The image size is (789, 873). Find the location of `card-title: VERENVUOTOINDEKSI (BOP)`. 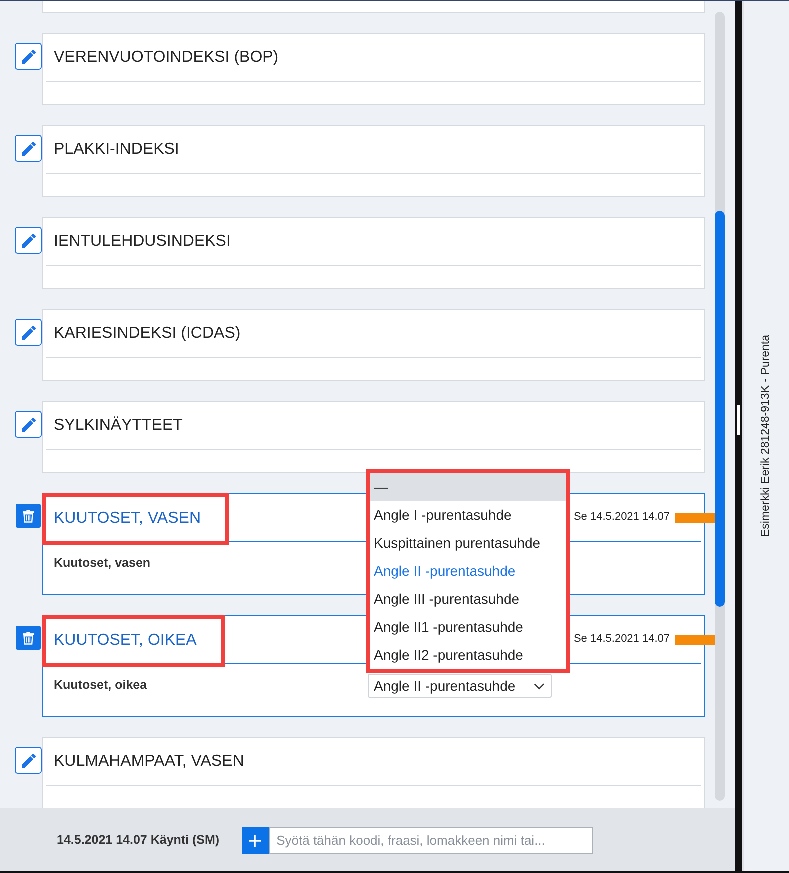

card-title: VERENVUOTOINDEKSI (BOP) is located at coordinates (166, 57).